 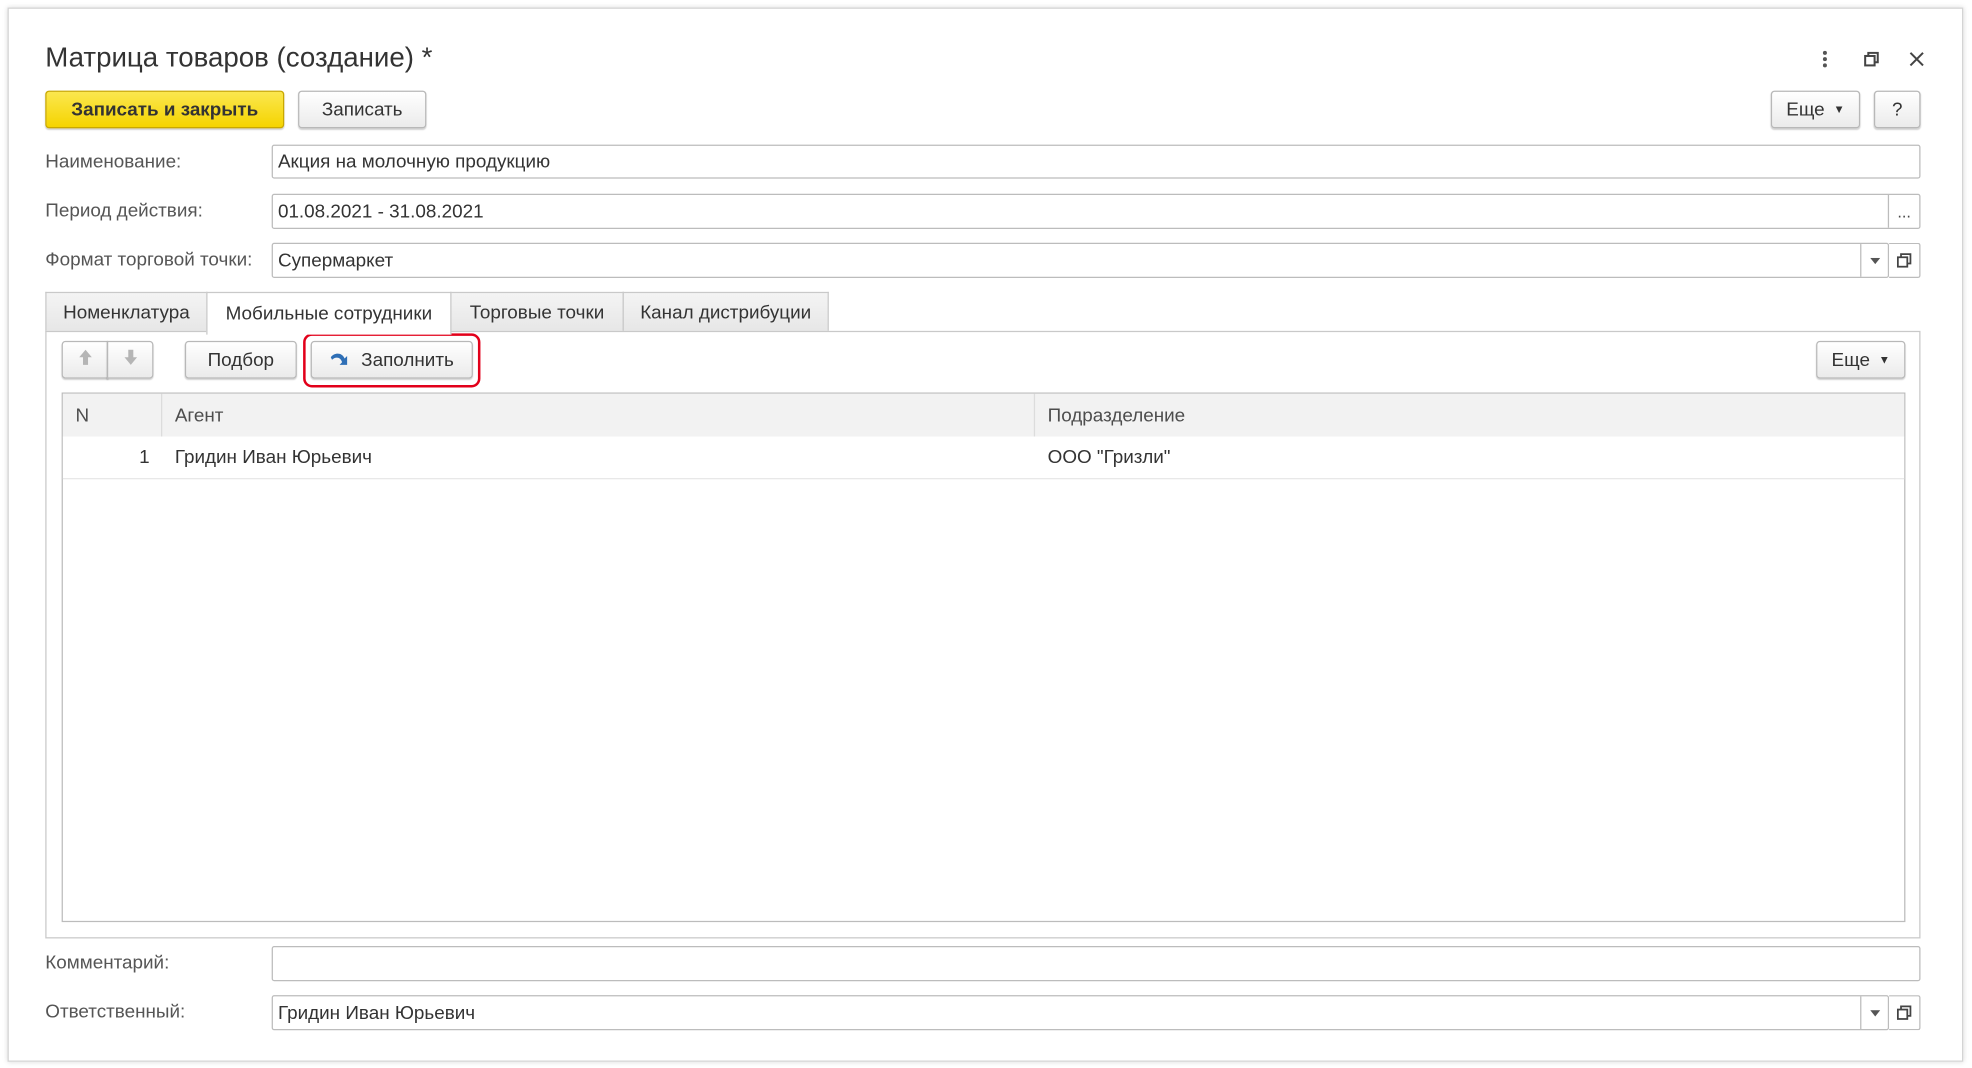 I want to click on save-button: Записать, so click(x=362, y=109).